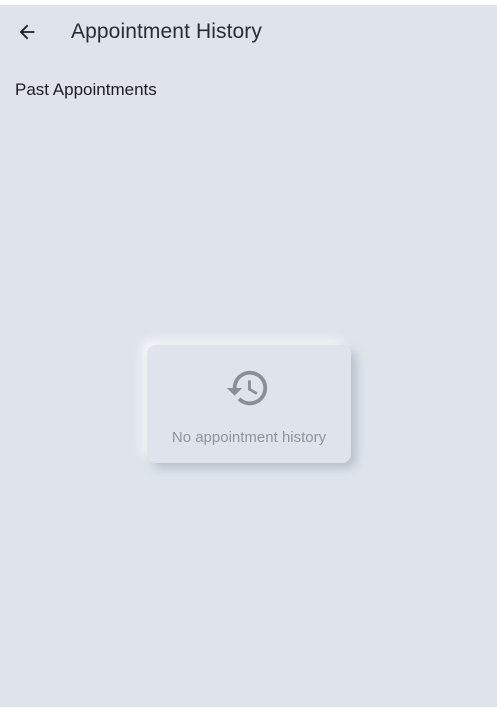  I want to click on app-bar: Appointment History, so click(248, 33).